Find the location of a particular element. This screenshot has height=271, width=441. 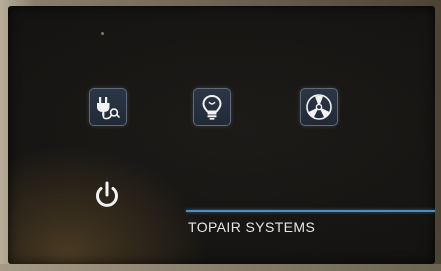

power-icon is located at coordinates (107, 197).